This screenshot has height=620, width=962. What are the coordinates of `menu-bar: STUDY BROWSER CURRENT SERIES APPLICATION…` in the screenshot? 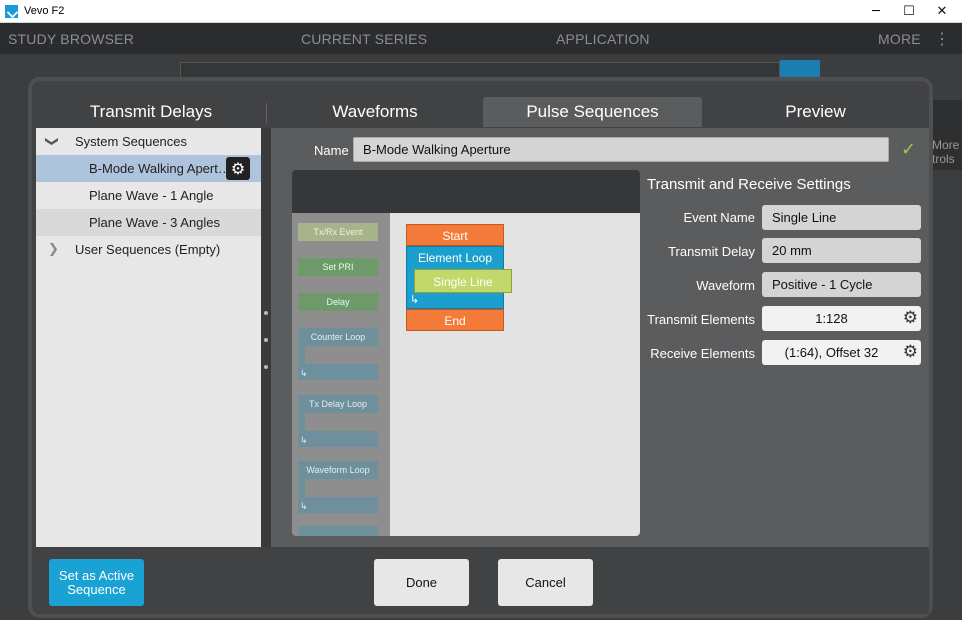 It's located at (481, 38).